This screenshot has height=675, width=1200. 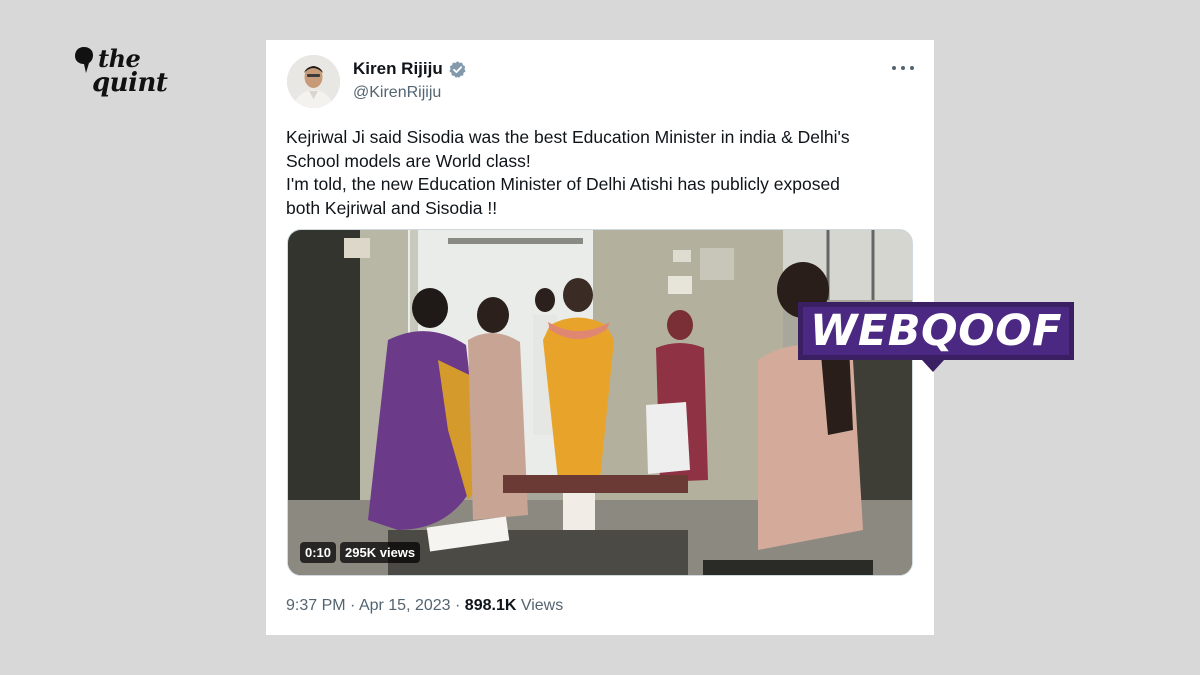 I want to click on author-handle: @KirenRijiju, so click(x=397, y=93).